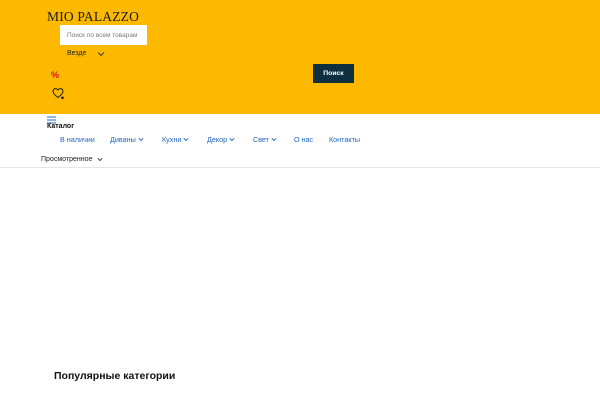 The image size is (600, 400). I want to click on site-logo: MIO PALAZZO, so click(93, 17).